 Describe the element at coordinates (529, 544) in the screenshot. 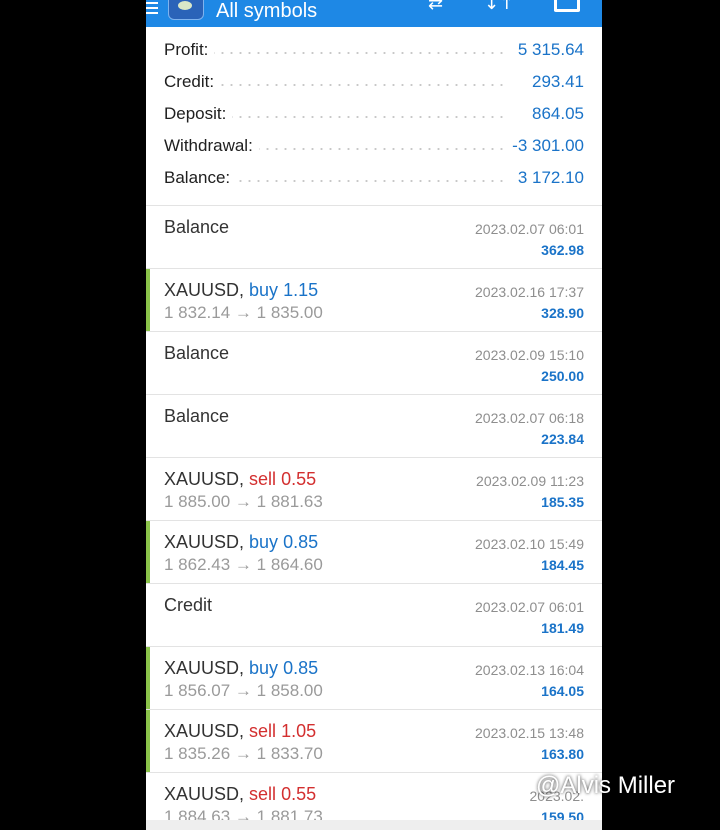

I see `deal-time: 2023.02.10 15:49` at that location.